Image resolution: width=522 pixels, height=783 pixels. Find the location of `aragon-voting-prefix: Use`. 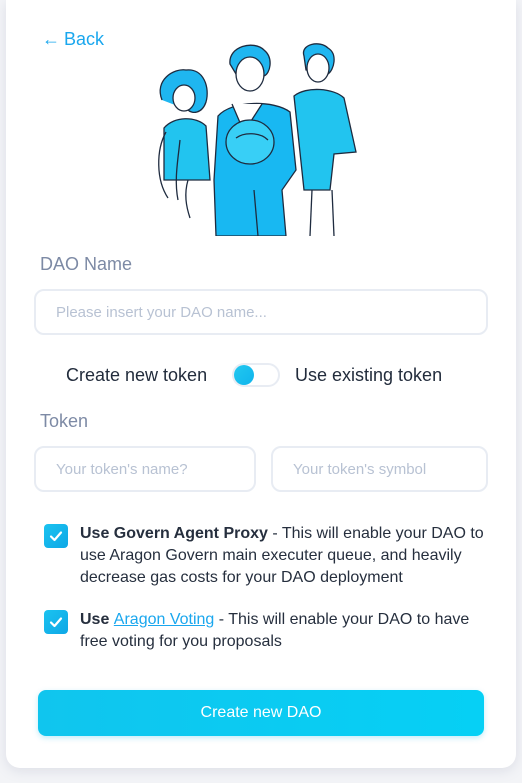

aragon-voting-prefix: Use is located at coordinates (97, 619).